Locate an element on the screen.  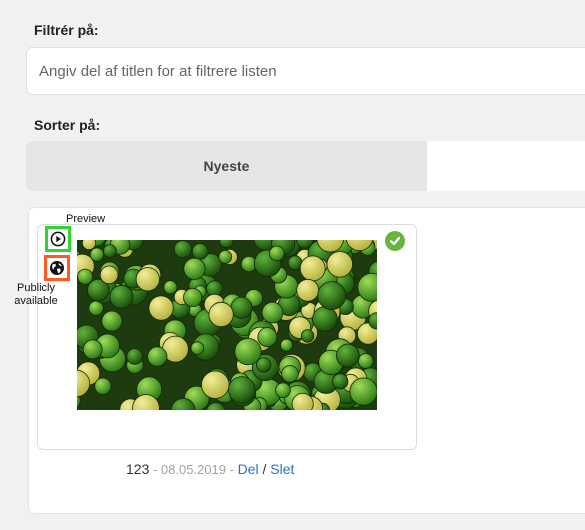
preview-annotation: Preview is located at coordinates (86, 219).